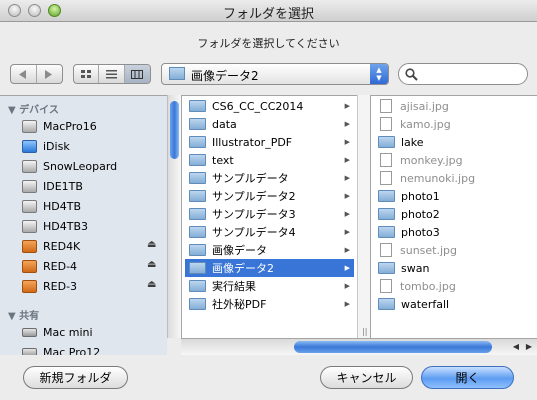  What do you see at coordinates (455, 304) in the screenshot?
I see `list-item: waterfall` at bounding box center [455, 304].